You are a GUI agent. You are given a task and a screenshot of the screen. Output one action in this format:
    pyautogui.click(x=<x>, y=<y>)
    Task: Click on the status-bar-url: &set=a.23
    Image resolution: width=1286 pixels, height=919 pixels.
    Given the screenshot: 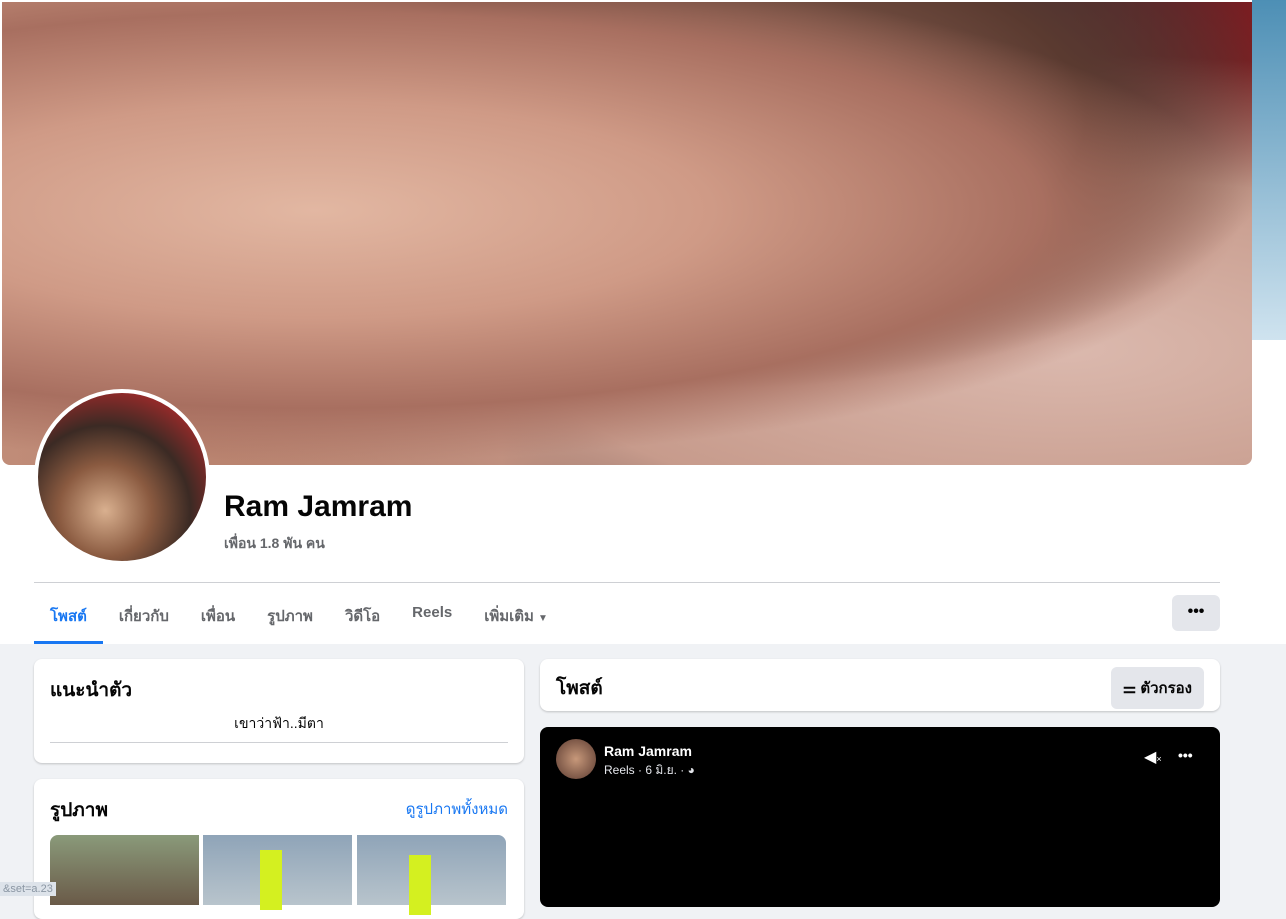 What is the action you would take?
    pyautogui.click(x=28, y=889)
    